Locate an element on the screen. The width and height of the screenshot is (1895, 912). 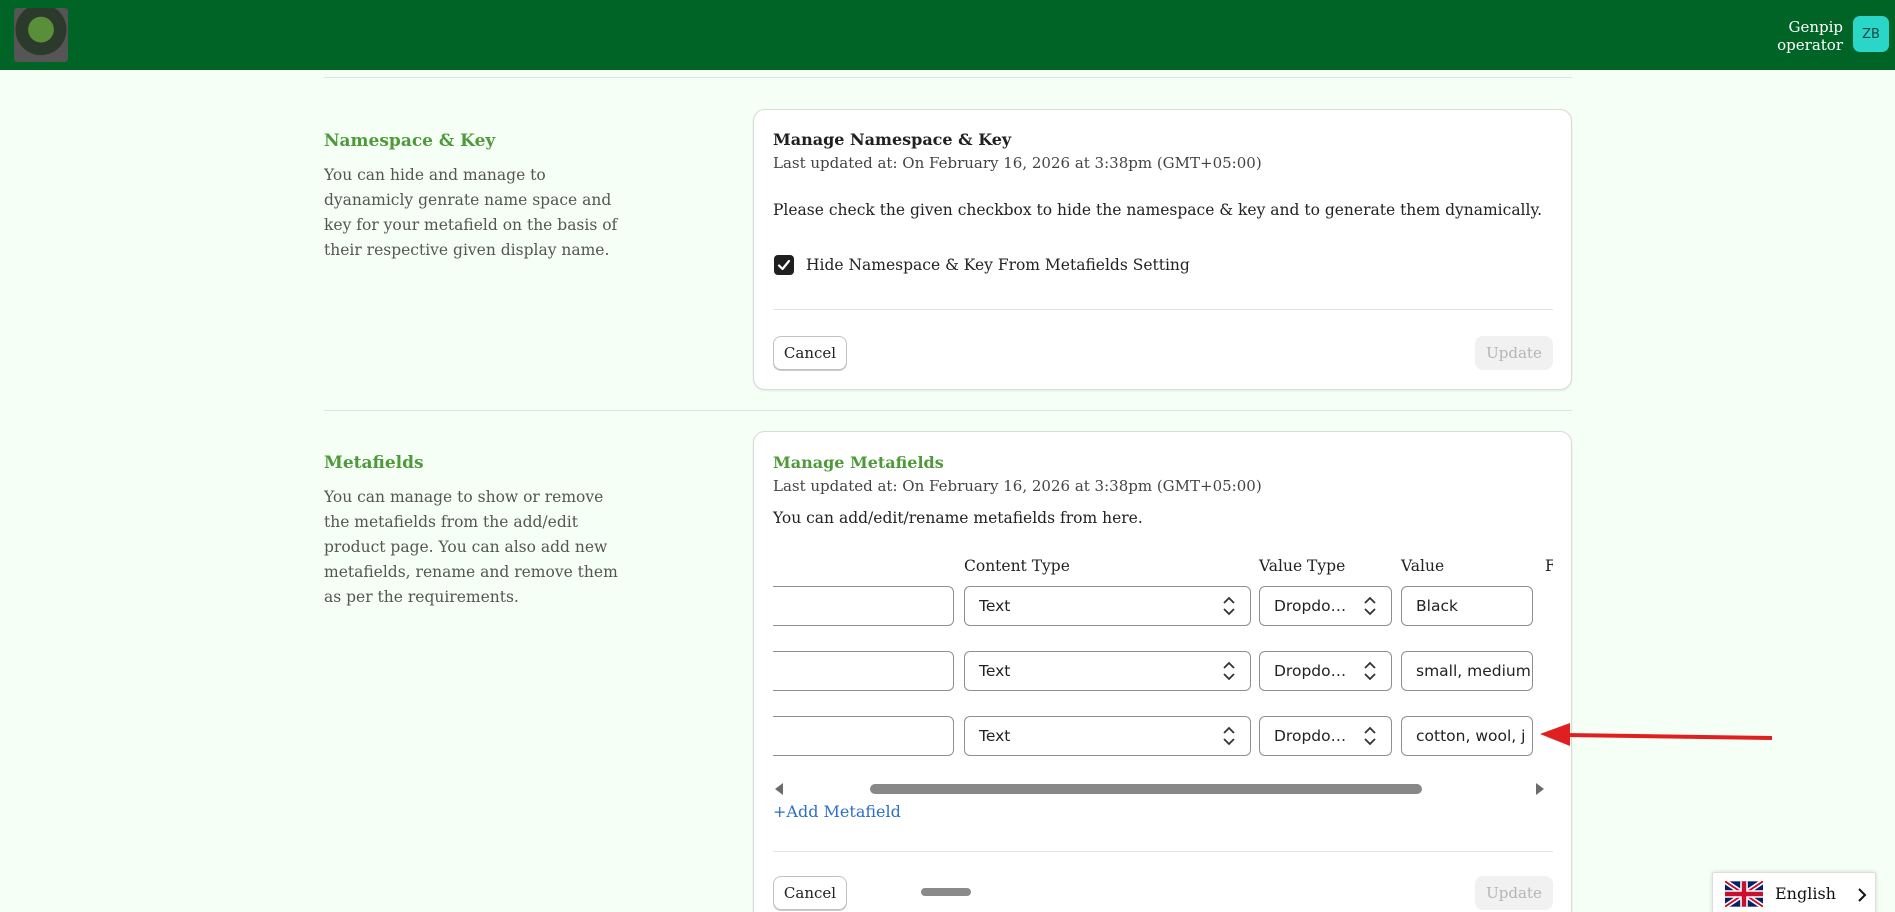
annotation-arrow-icon is located at coordinates (1656, 734).